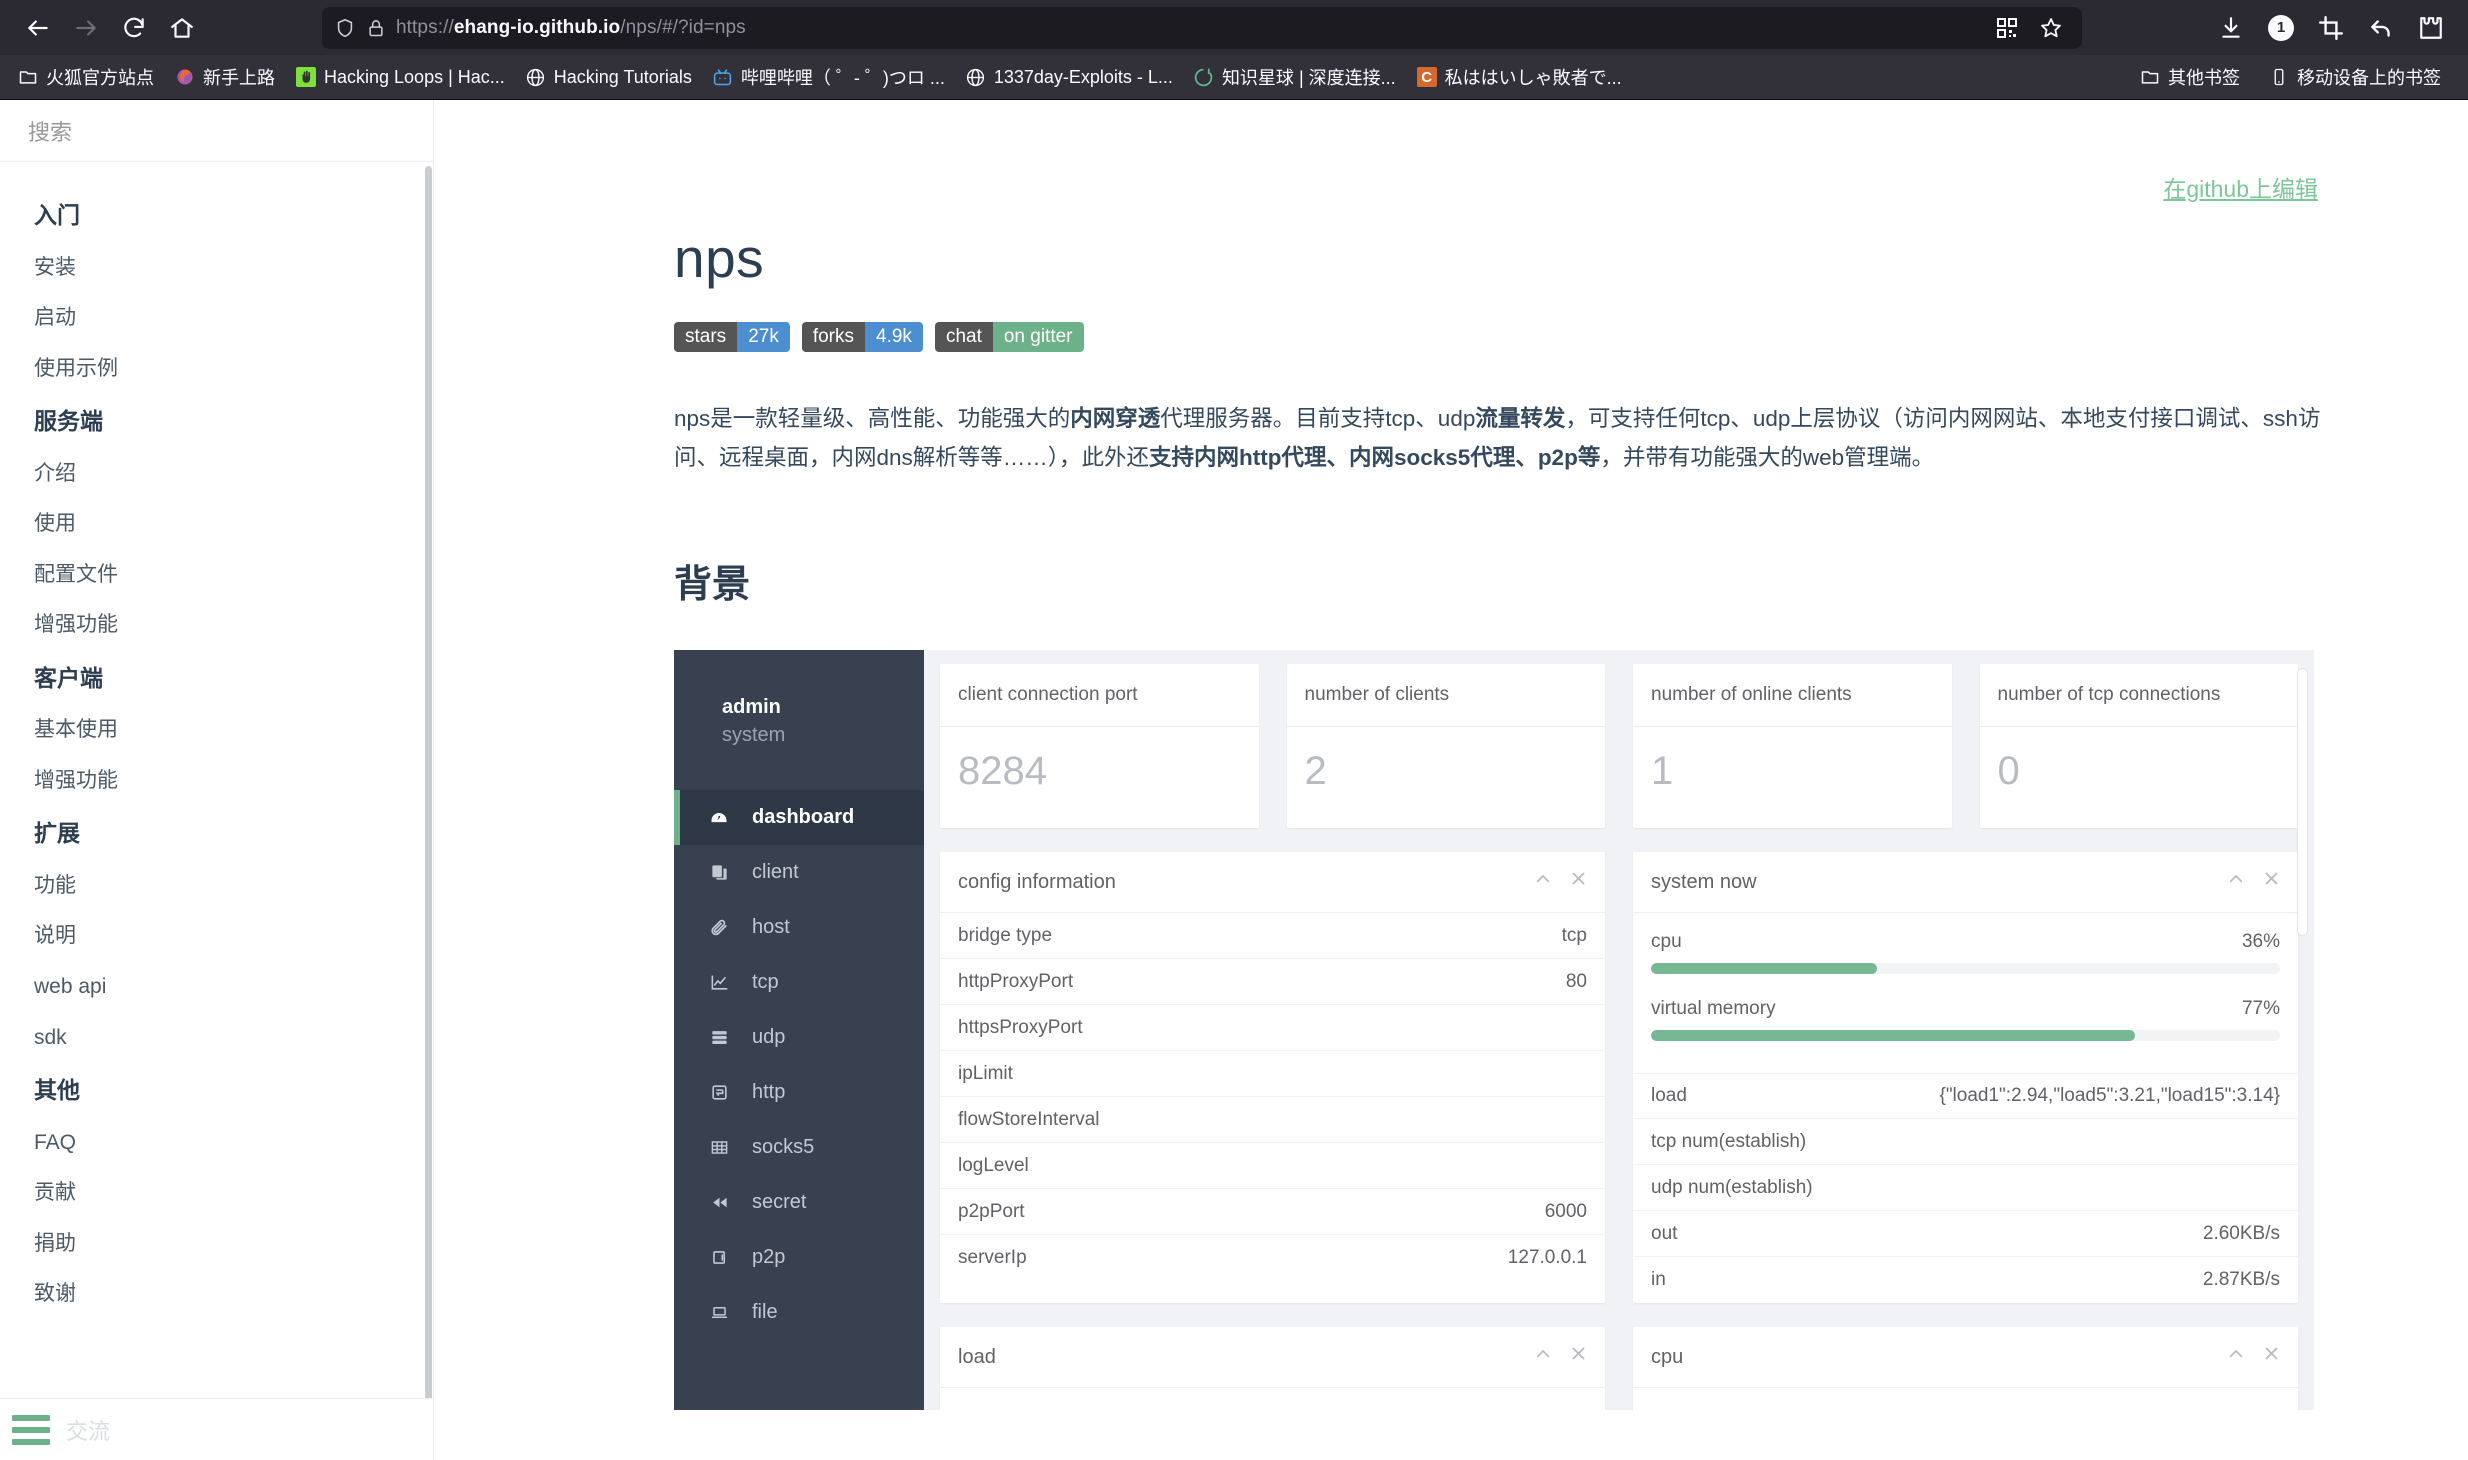 The image size is (2468, 1460). Describe the element at coordinates (2369, 78) in the screenshot. I see `mobile-bookmarks-label: 移动设备上的书签` at that location.